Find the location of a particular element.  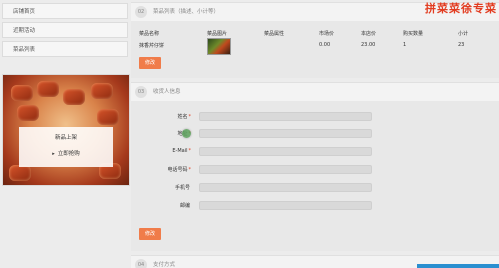

dish-thumbnail is located at coordinates (219, 46).